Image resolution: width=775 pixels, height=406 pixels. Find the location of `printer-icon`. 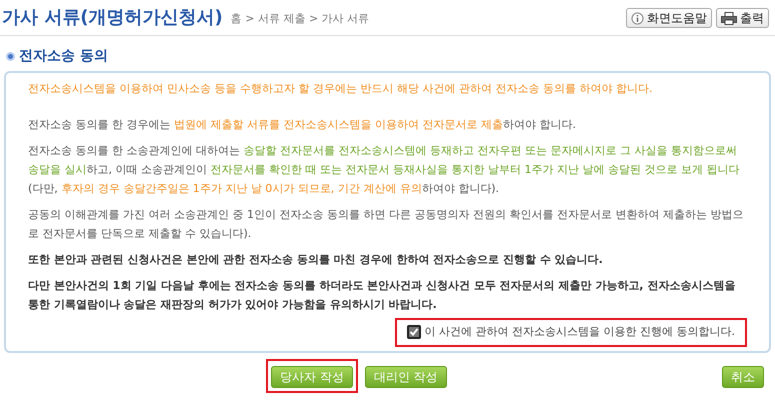

printer-icon is located at coordinates (729, 18).